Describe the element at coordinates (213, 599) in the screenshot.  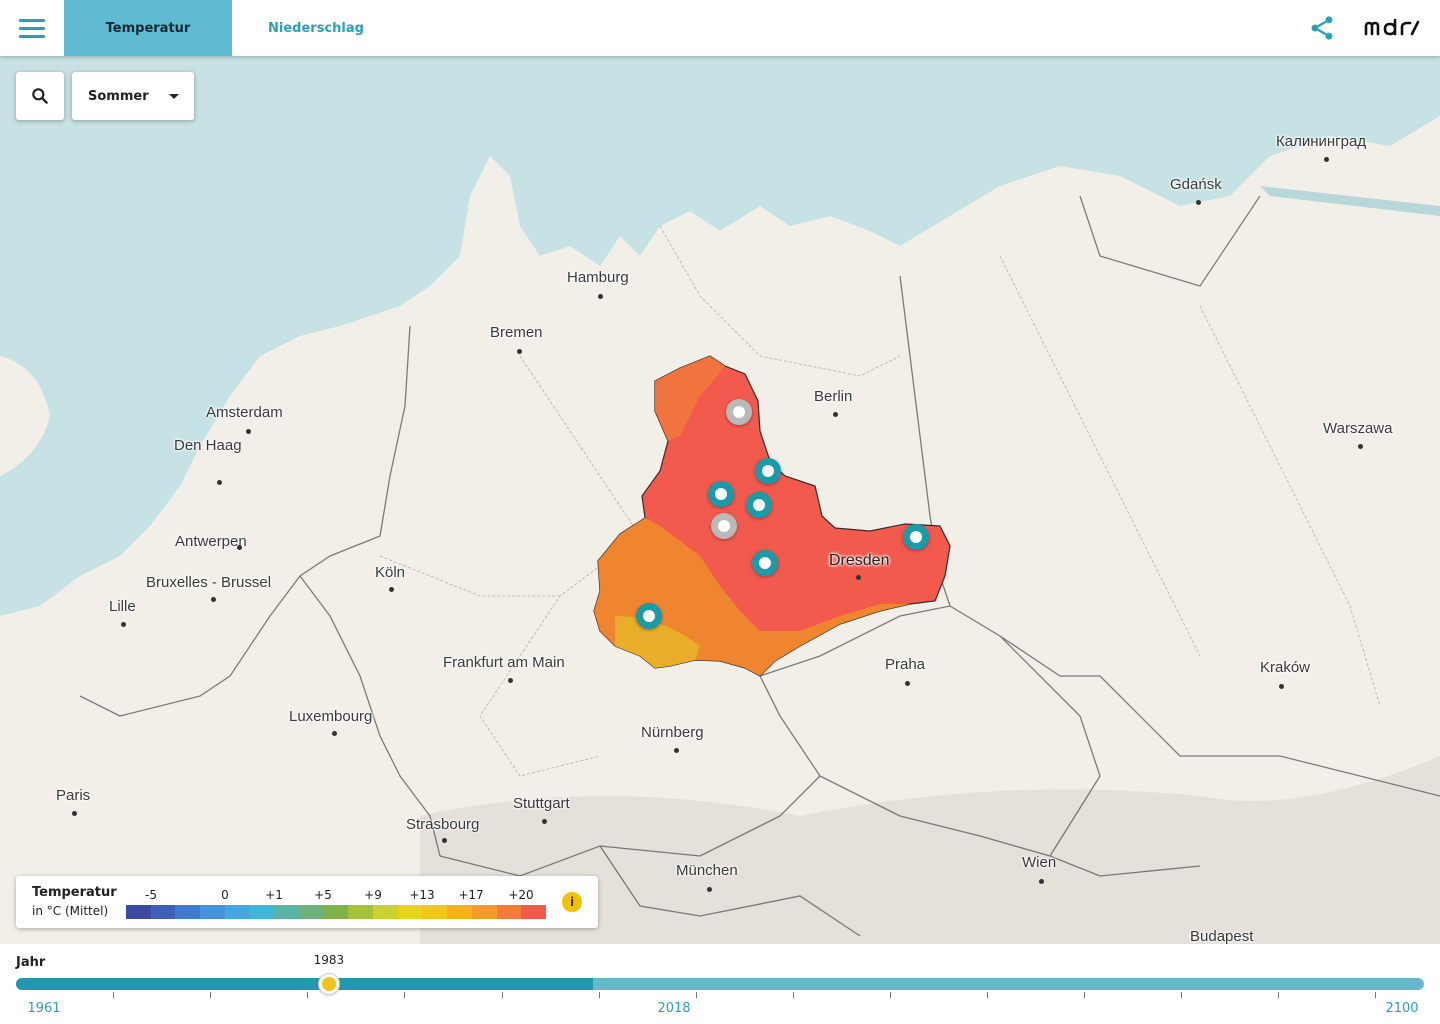
I see `city-dot-bruxelles` at that location.